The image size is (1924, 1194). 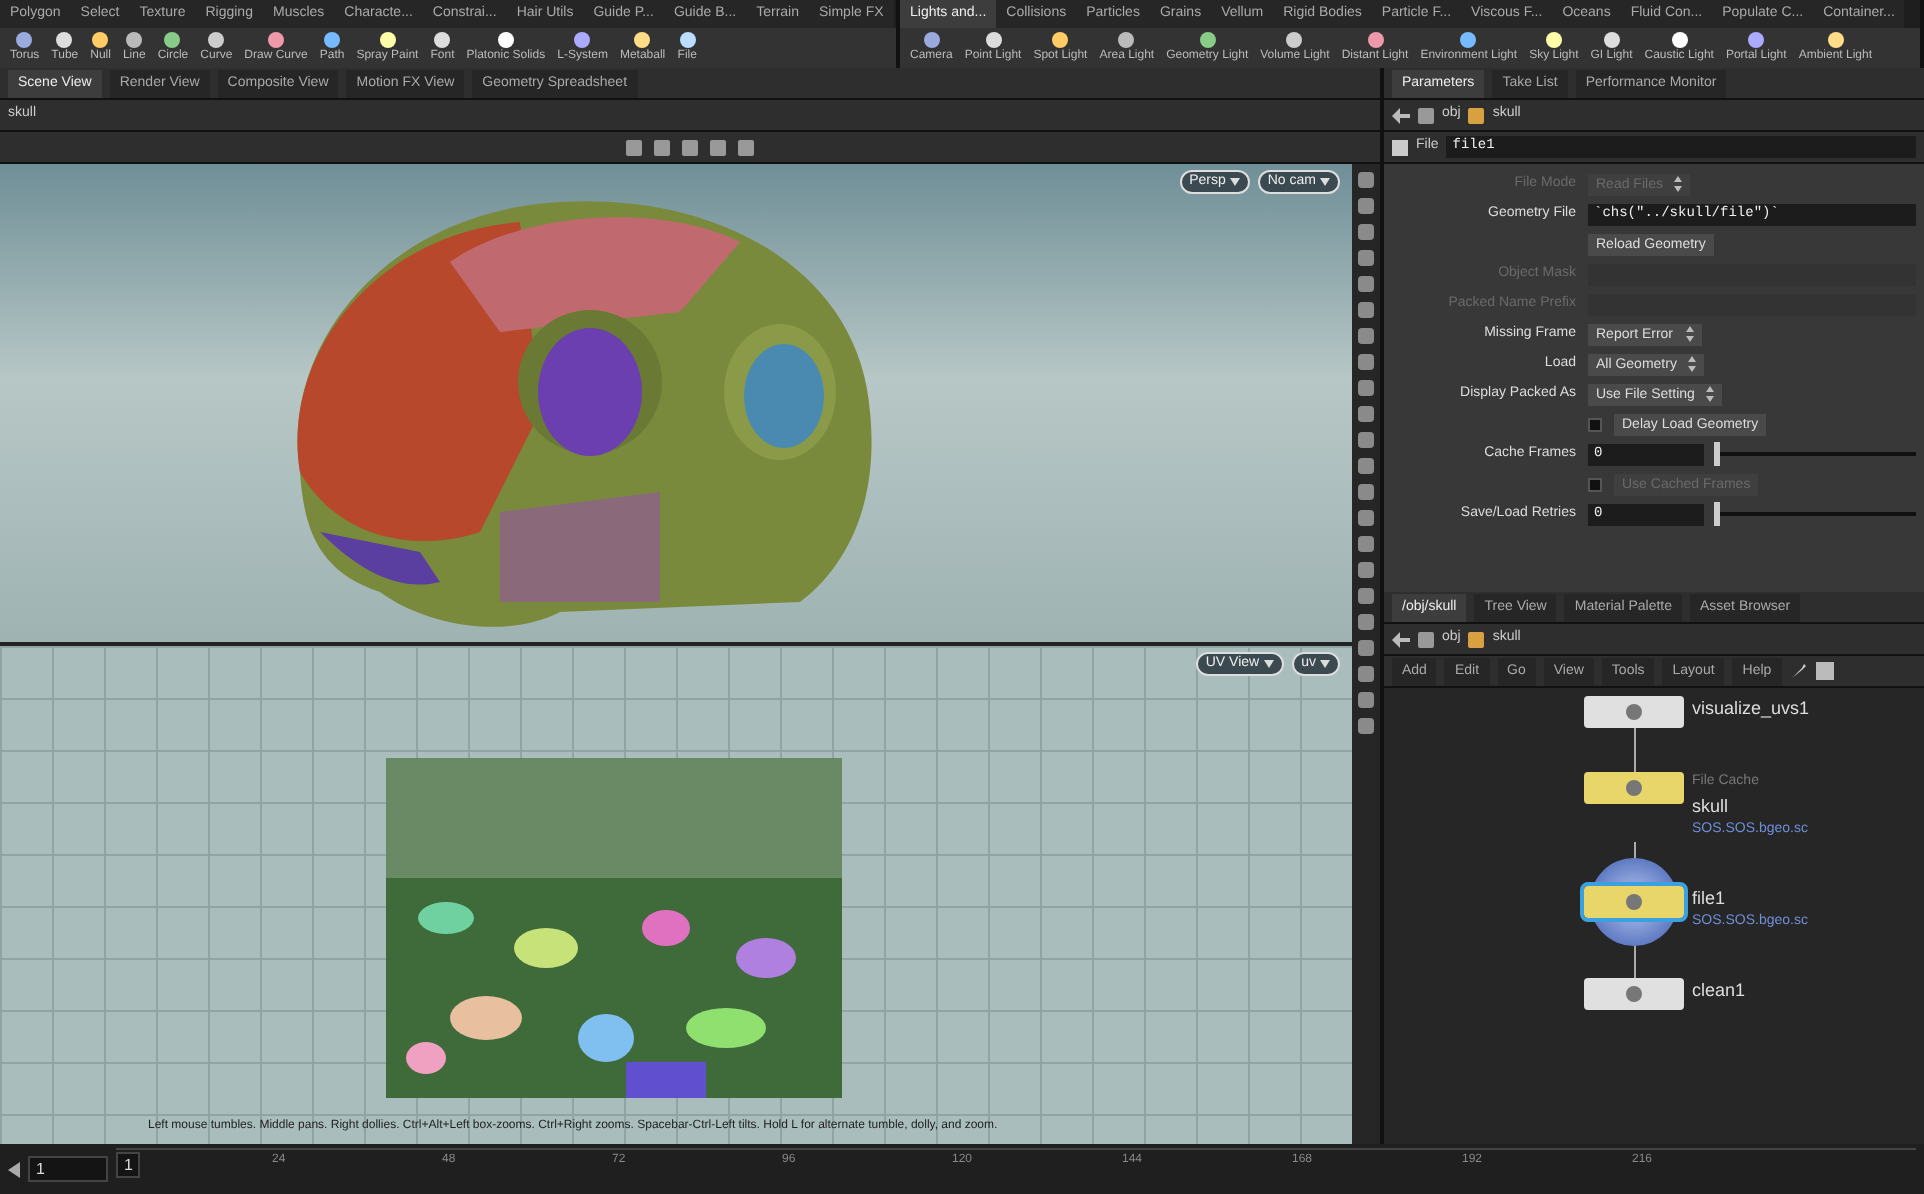 I want to click on node-name: skull, so click(x=1750, y=806).